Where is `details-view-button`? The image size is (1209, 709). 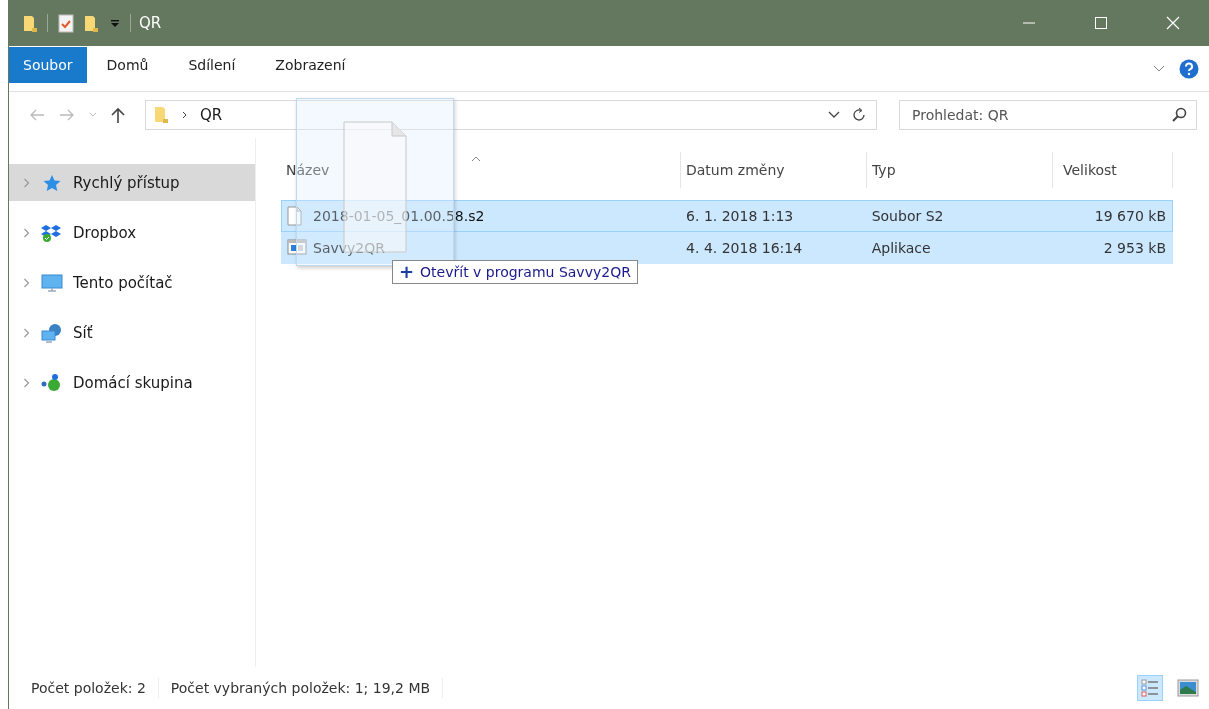
details-view-button is located at coordinates (1150, 688).